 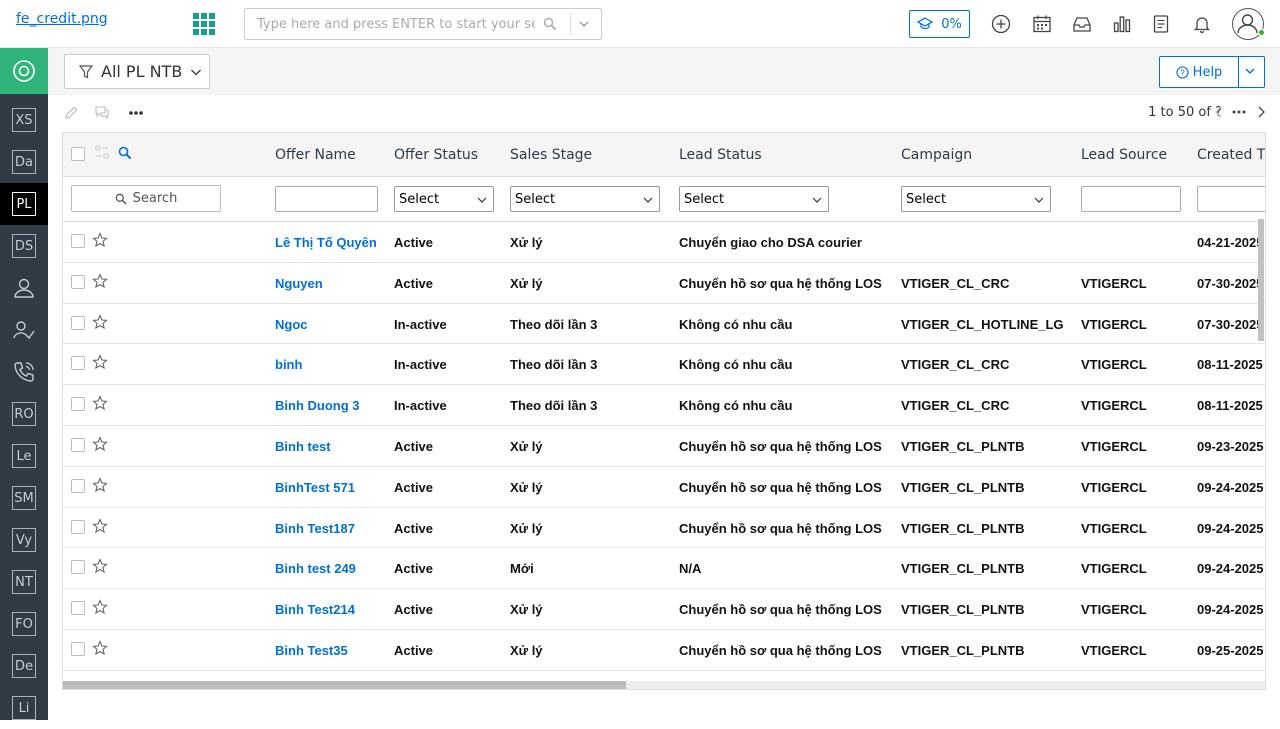 What do you see at coordinates (24, 162) in the screenshot?
I see `sidebar-item-da: Da` at bounding box center [24, 162].